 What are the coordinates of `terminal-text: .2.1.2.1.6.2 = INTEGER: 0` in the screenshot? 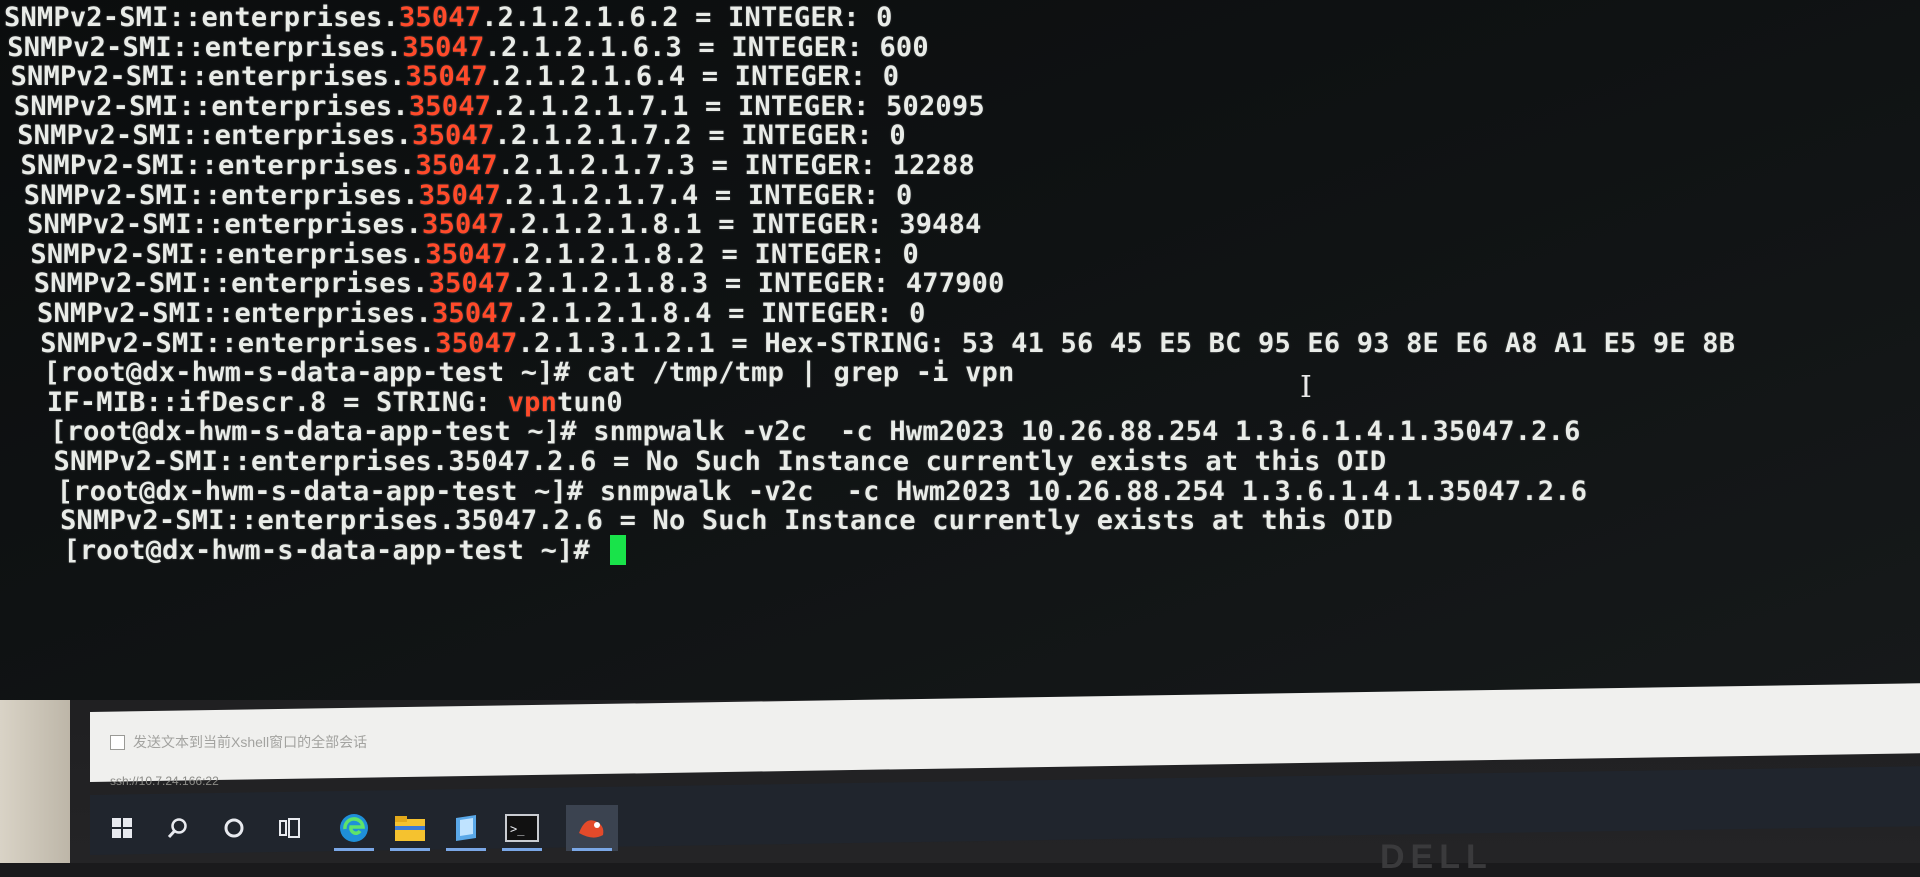 It's located at (687, 17).